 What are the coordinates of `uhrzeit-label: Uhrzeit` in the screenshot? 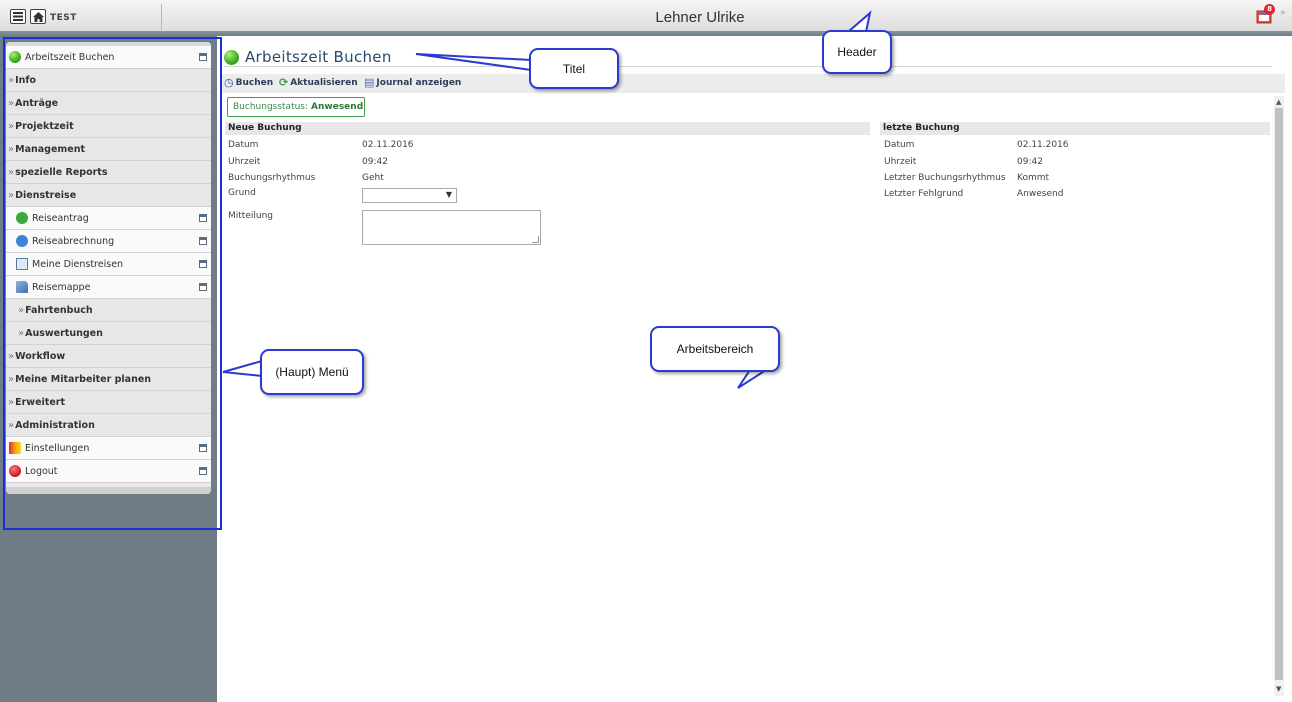 It's located at (244, 162).